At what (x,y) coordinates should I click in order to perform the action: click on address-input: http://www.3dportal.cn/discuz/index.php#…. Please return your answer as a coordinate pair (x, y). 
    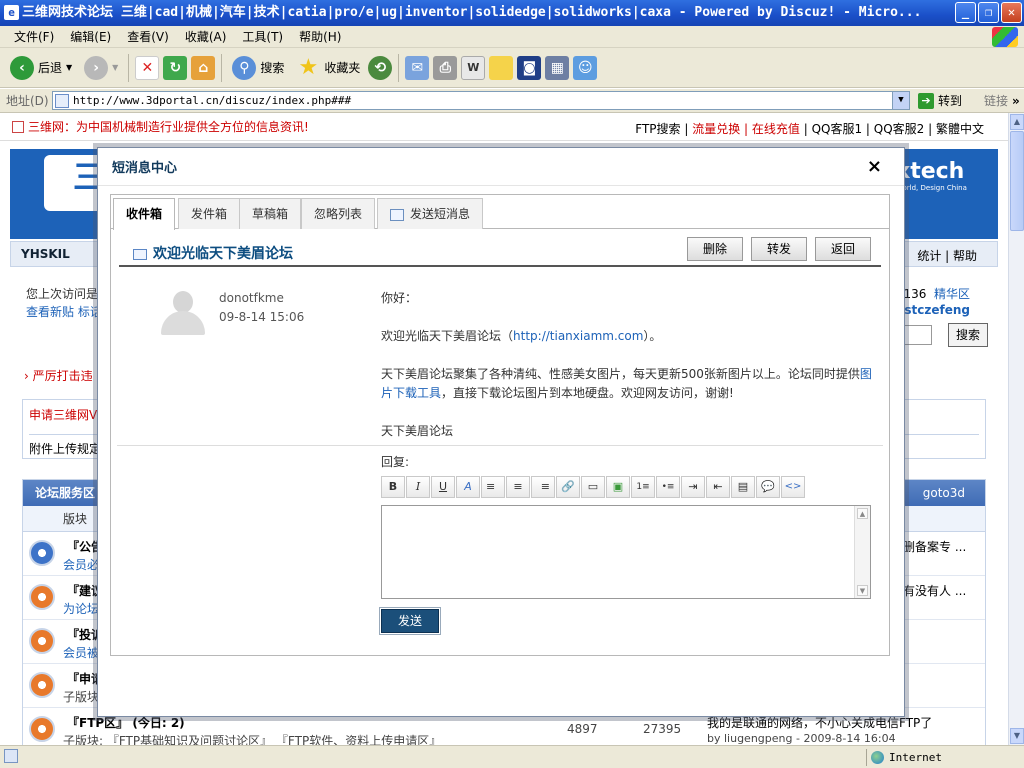
    Looking at the image, I should click on (481, 100).